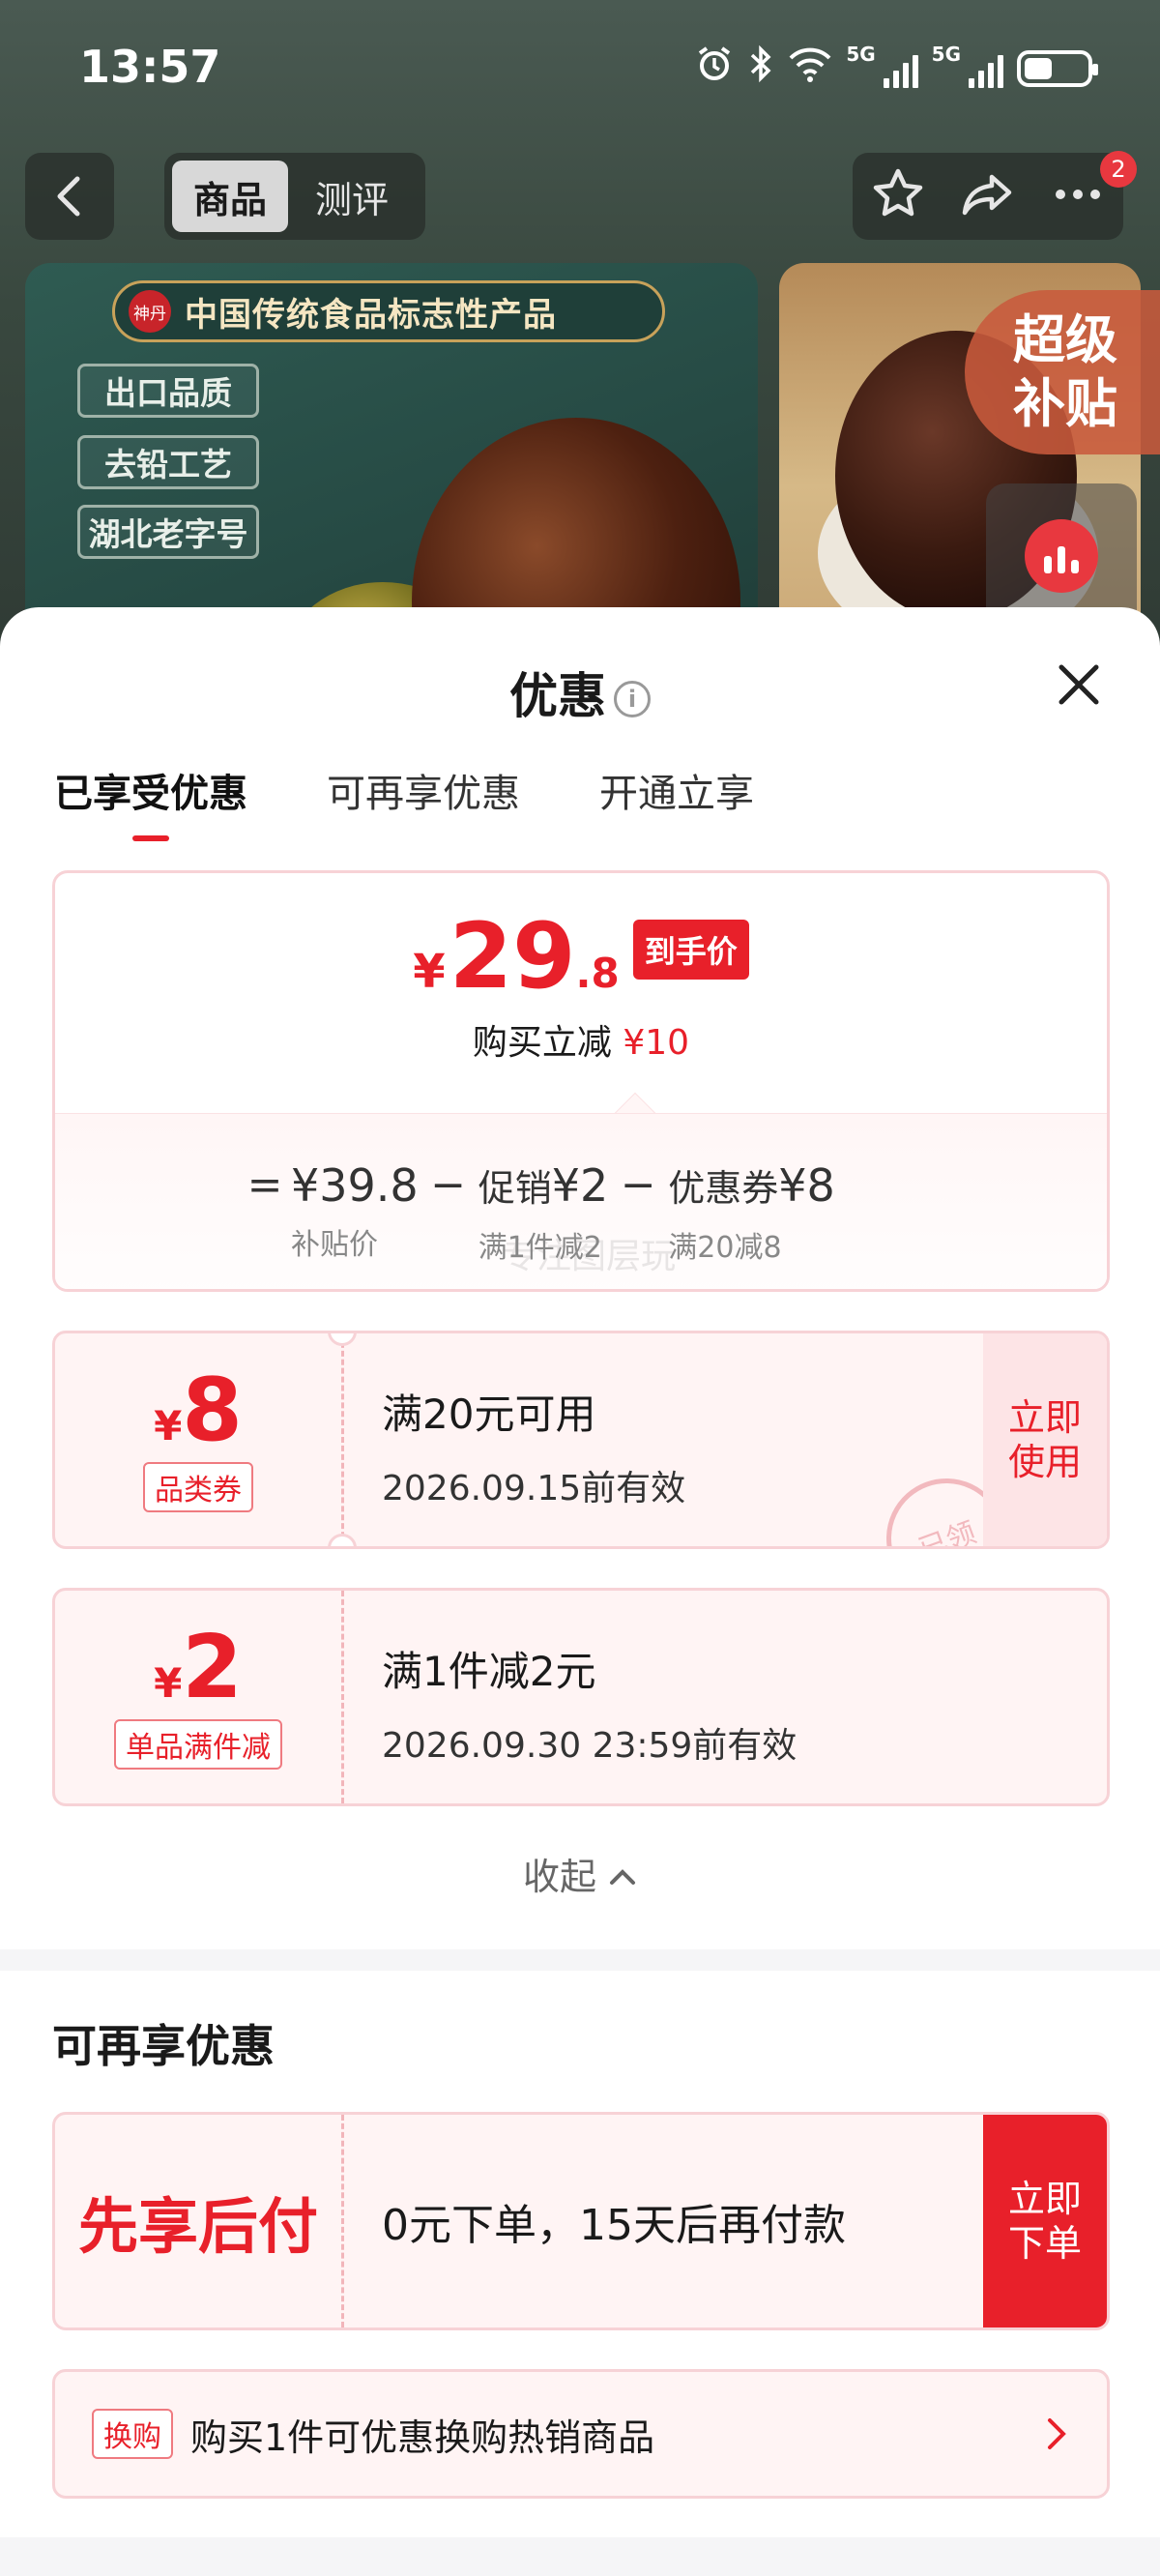 The width and height of the screenshot is (1160, 2576). What do you see at coordinates (168, 391) in the screenshot?
I see `feature-tag-export: 出口品质` at bounding box center [168, 391].